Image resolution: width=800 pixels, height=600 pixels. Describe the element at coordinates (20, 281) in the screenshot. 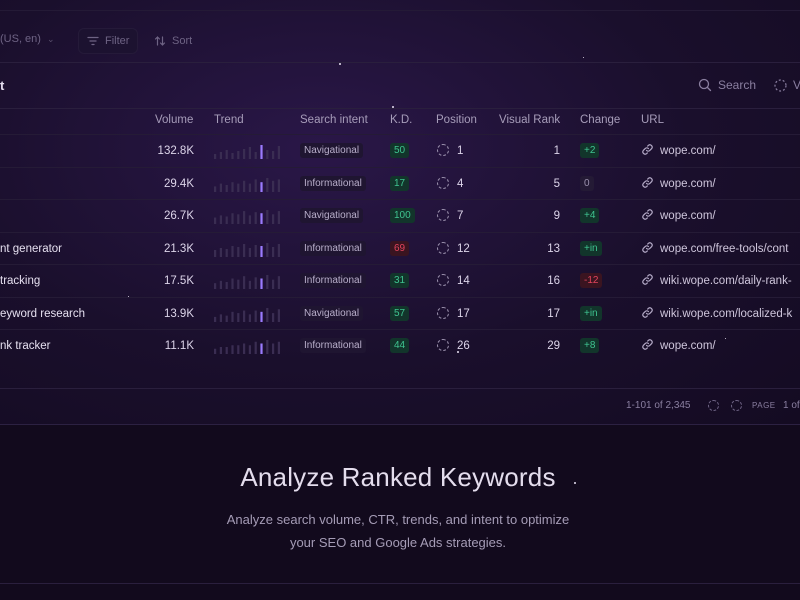

I see `keyword-cell: tracking` at that location.